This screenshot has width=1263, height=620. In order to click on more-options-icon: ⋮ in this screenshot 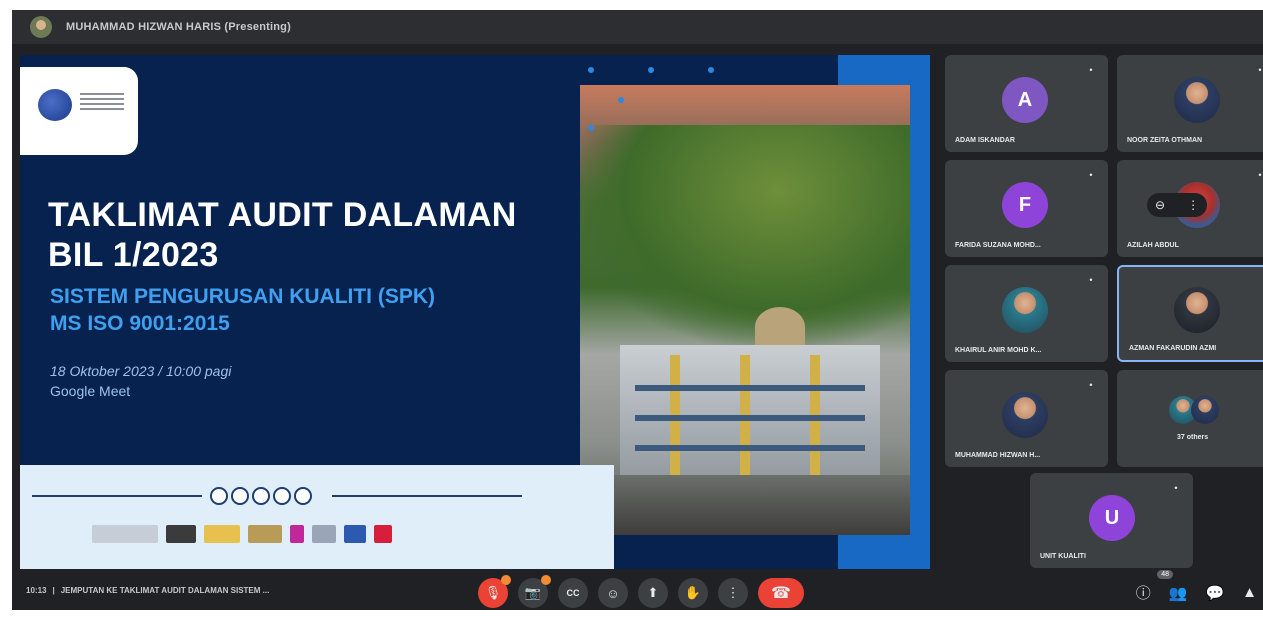, I will do `click(1193, 205)`.